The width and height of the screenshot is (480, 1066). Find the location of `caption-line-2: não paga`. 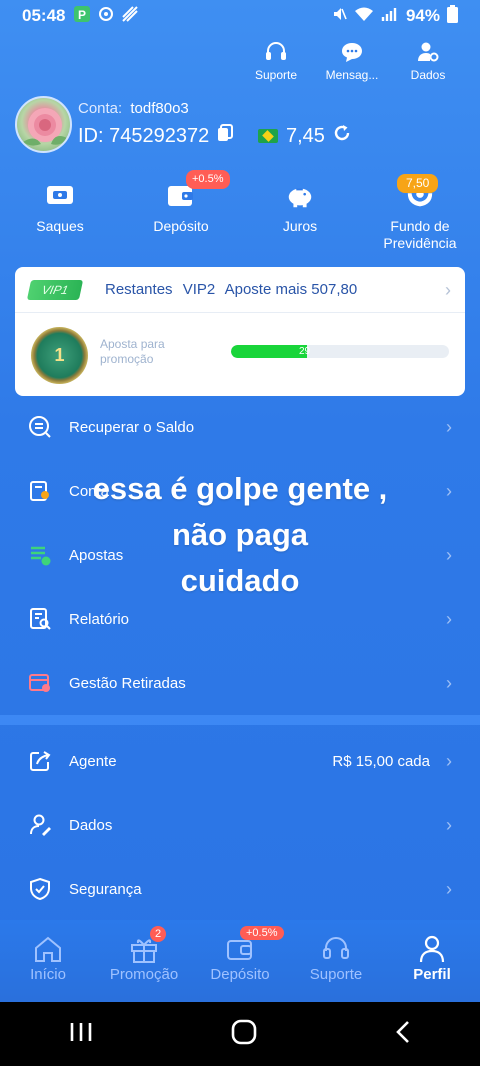

caption-line-2: não paga is located at coordinates (240, 534).